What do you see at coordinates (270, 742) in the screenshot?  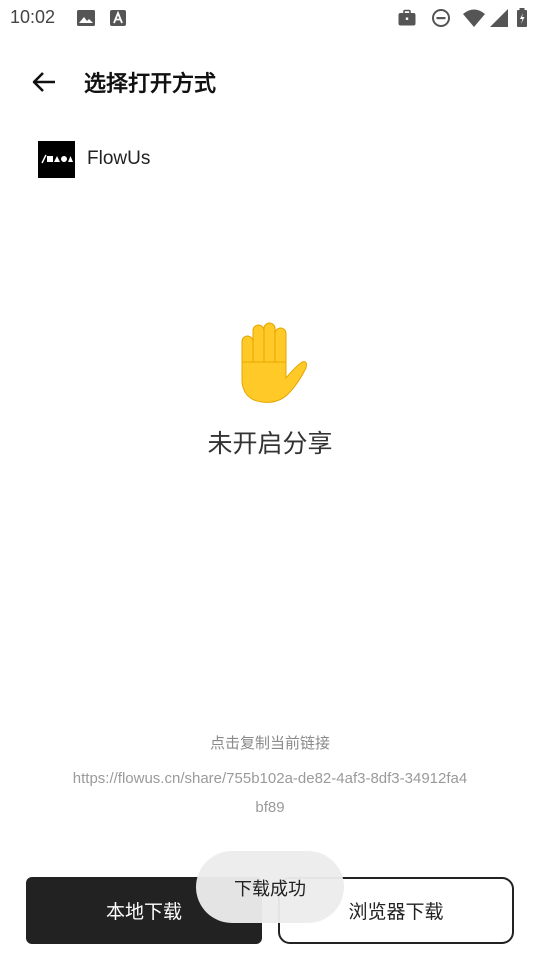 I see `copy-link-hint: 点击复制当前链接` at bounding box center [270, 742].